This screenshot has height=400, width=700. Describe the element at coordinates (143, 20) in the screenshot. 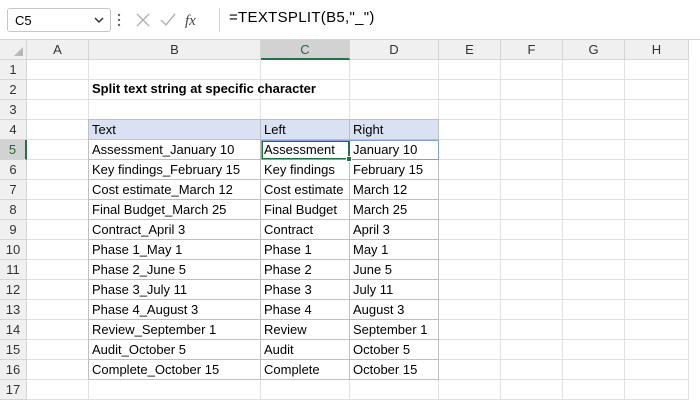

I see `x-cancel-icon` at that location.